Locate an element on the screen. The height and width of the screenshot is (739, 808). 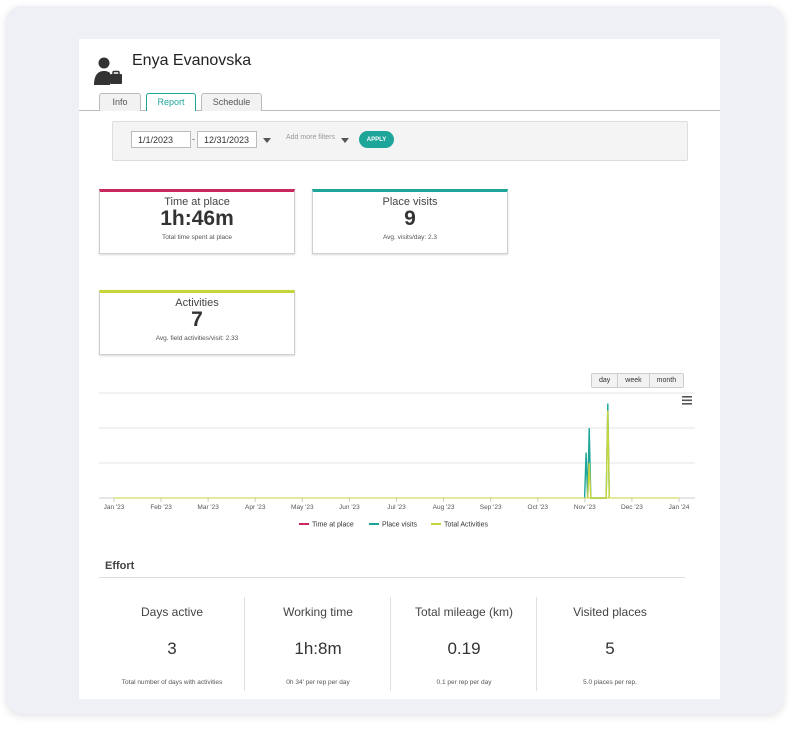
stat-title: Working time is located at coordinates (318, 612).